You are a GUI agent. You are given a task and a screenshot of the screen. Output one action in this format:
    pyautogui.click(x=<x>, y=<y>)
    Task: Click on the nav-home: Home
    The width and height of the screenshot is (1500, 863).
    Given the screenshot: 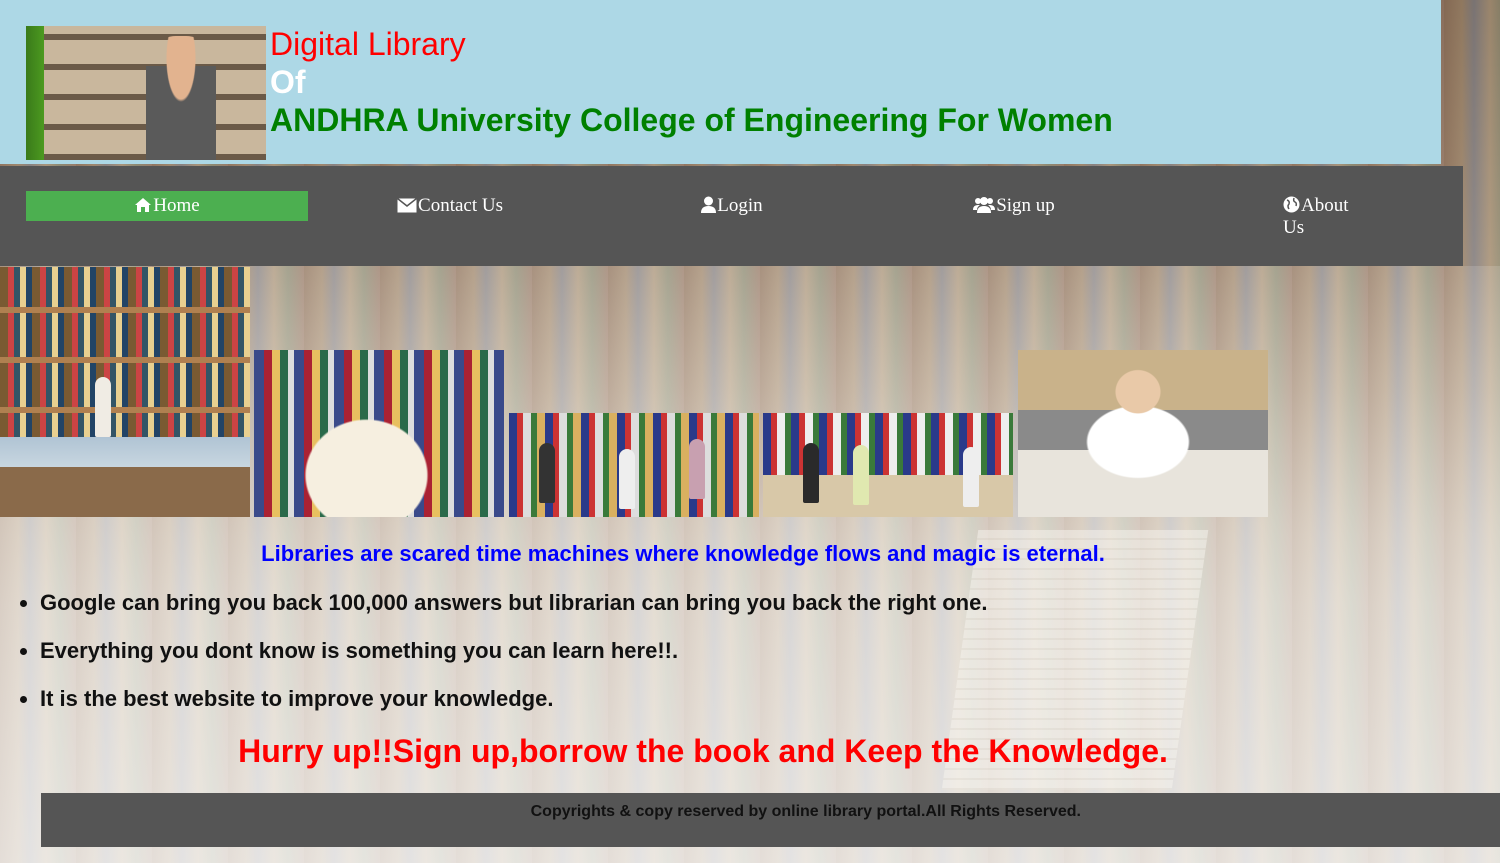 What is the action you would take?
    pyautogui.click(x=167, y=206)
    